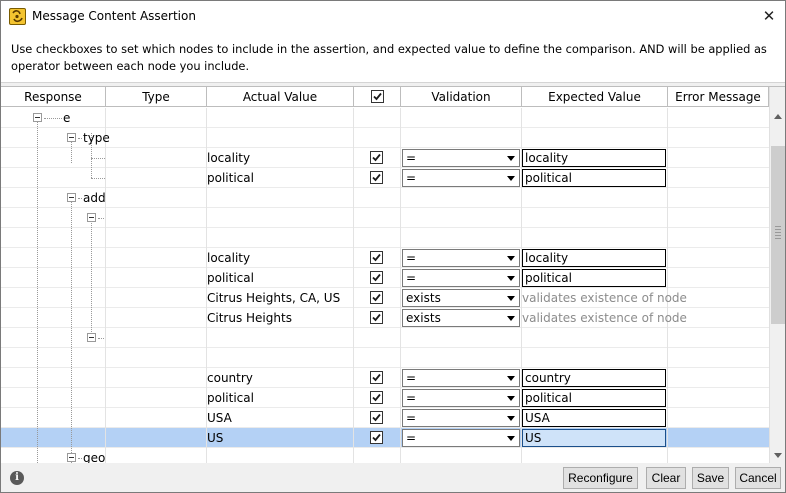 The image size is (786, 493). Describe the element at coordinates (595, 97) in the screenshot. I see `column-header-expected-value: Expected Value` at that location.